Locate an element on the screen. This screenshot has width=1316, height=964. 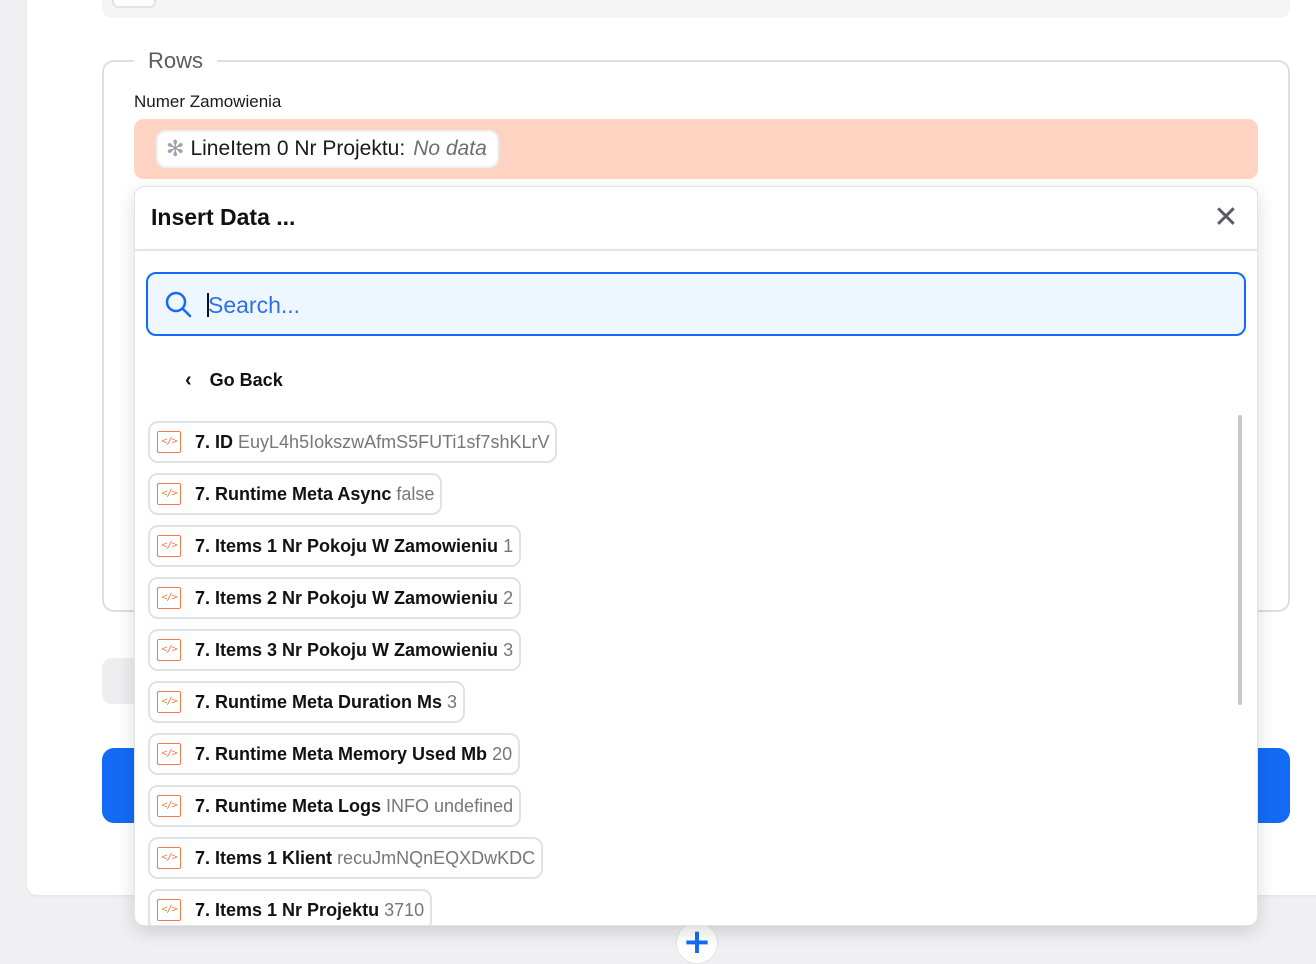
go-back-label: Go Back is located at coordinates (246, 380).